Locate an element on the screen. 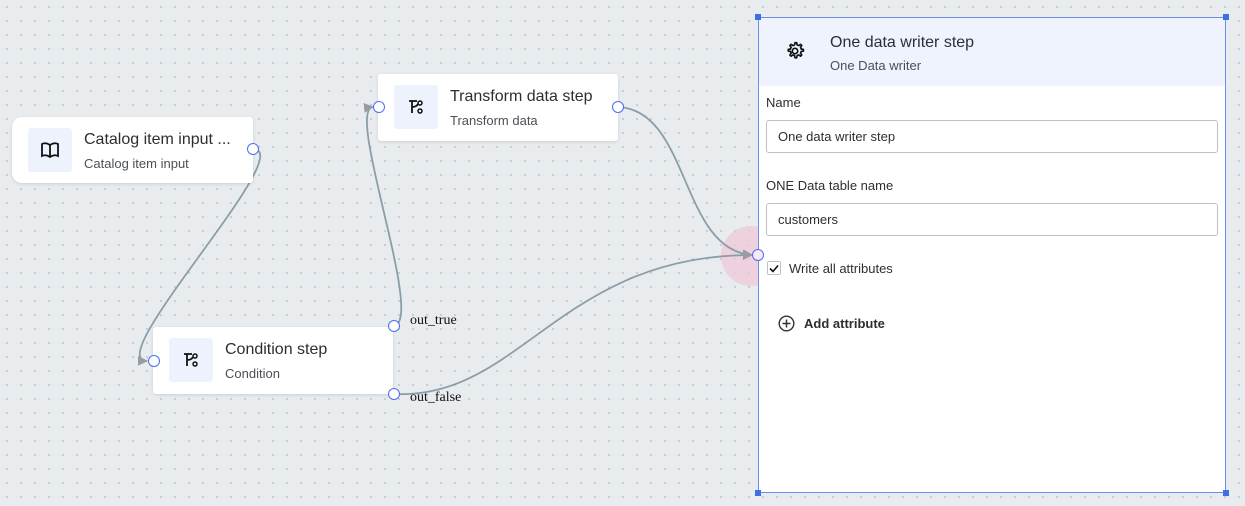 The height and width of the screenshot is (506, 1245). gear-icon is located at coordinates (795, 53).